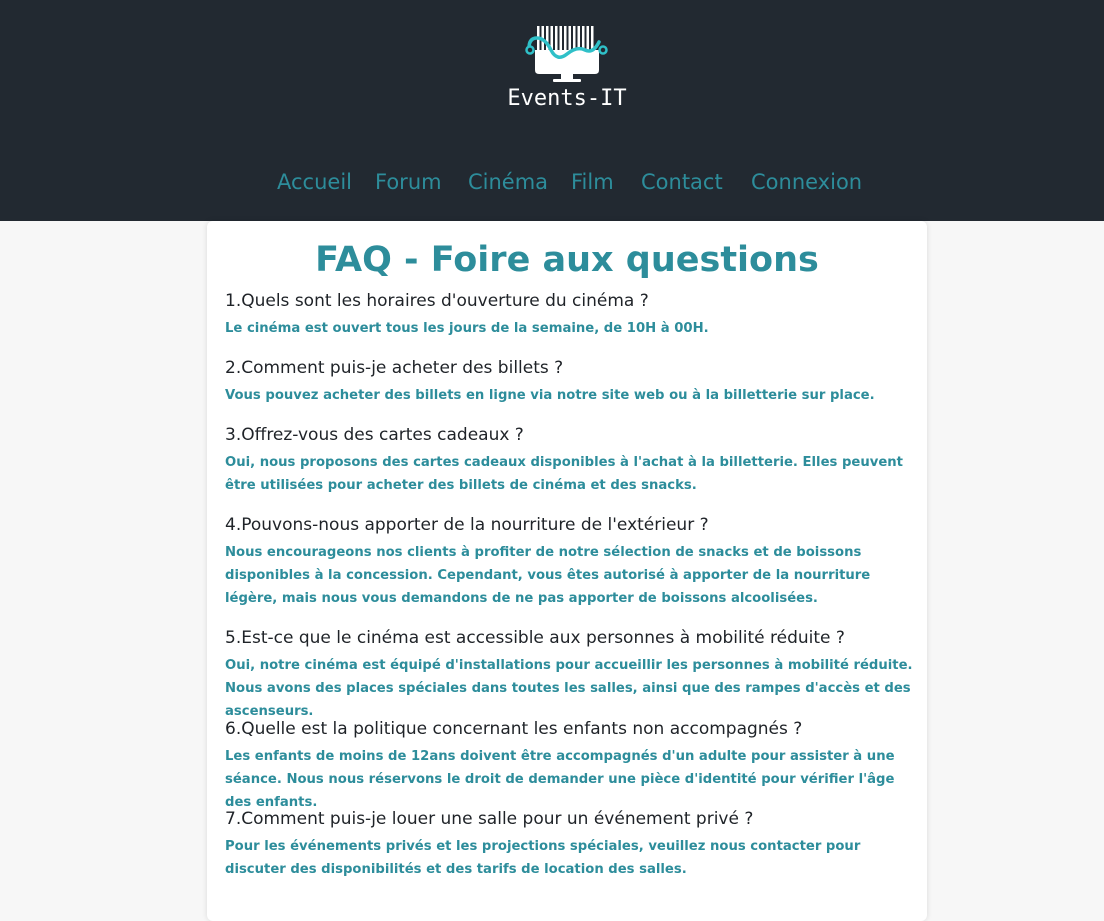  I want to click on site-logo: Events-IT, so click(567, 70).